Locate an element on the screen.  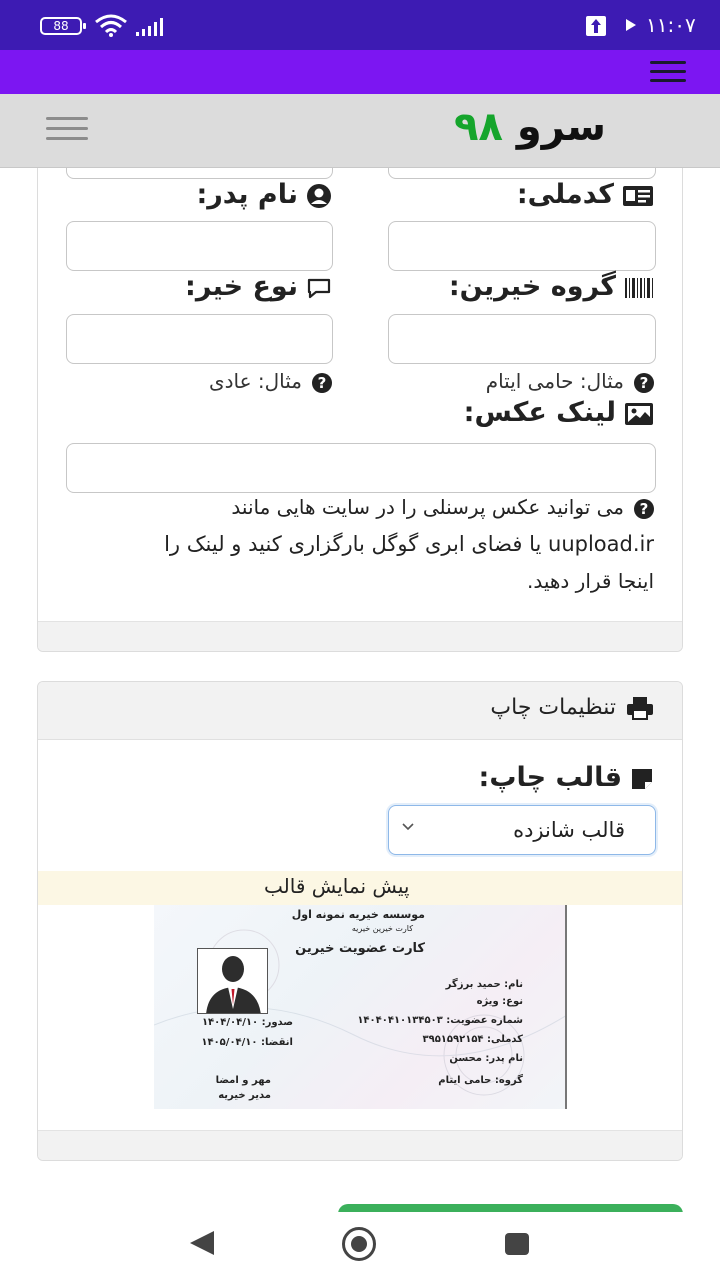
avatar-icon is located at coordinates (232, 981).